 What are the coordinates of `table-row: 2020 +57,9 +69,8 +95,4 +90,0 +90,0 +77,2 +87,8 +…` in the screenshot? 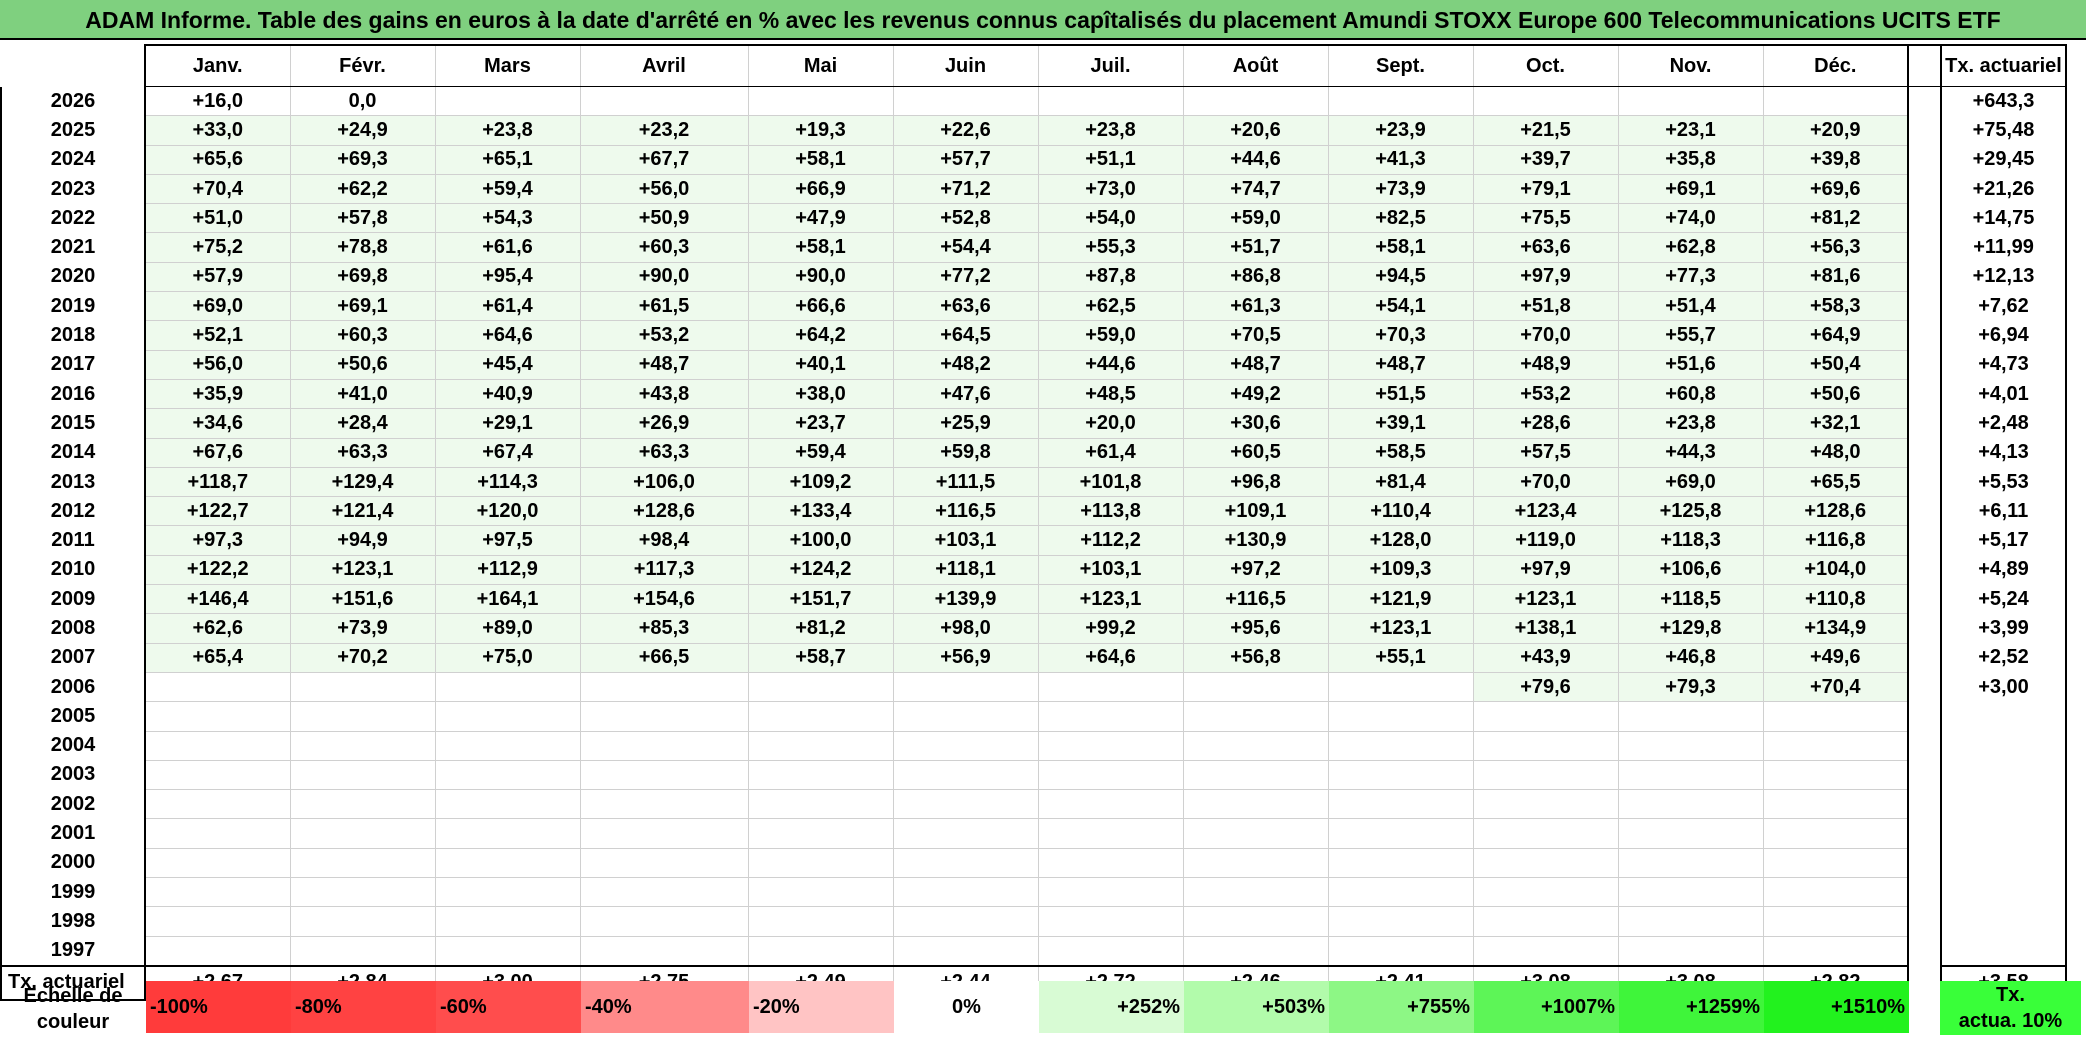 It's located at (1033, 277).